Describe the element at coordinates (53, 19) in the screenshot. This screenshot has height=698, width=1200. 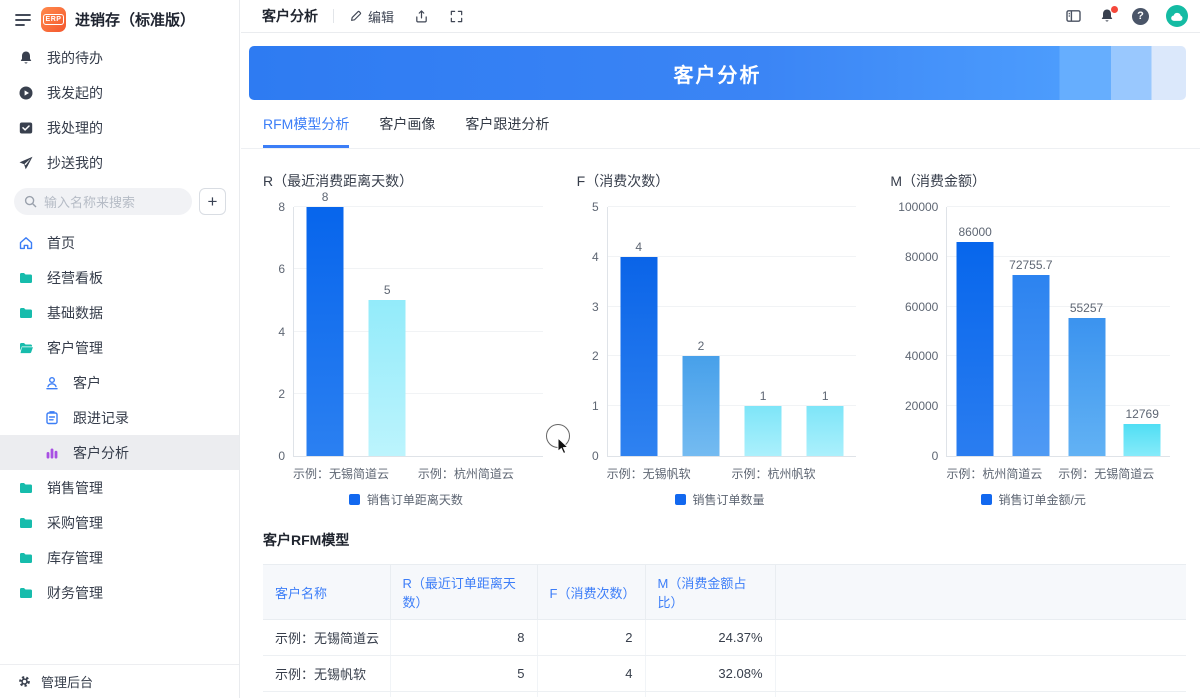
I see `app-logo: ERP` at that location.